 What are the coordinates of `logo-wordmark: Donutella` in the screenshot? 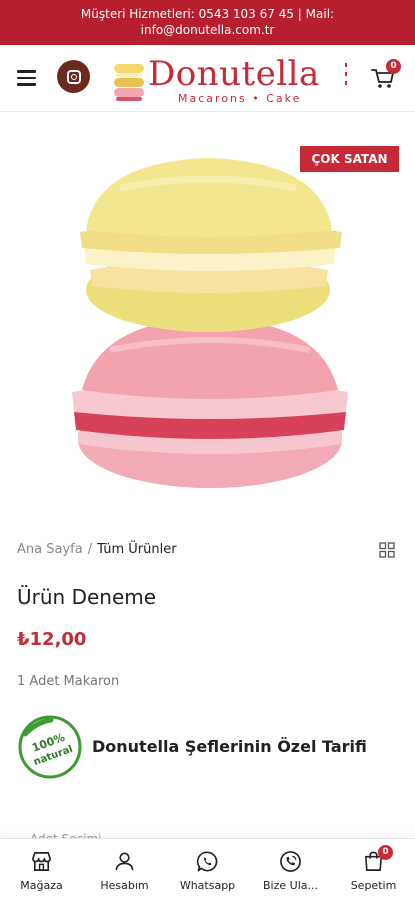 It's located at (234, 74).